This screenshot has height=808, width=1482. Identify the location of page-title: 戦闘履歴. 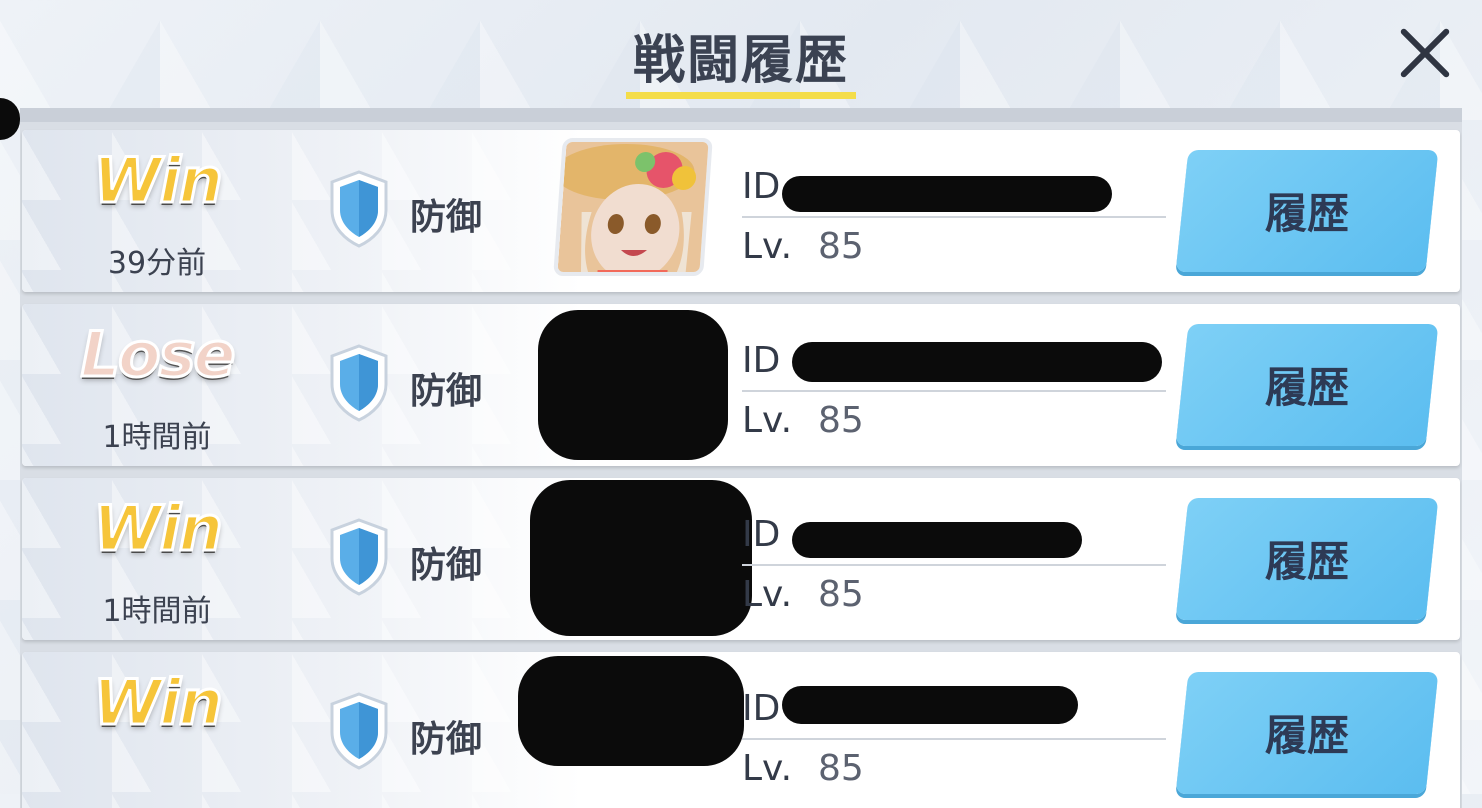
(740, 61).